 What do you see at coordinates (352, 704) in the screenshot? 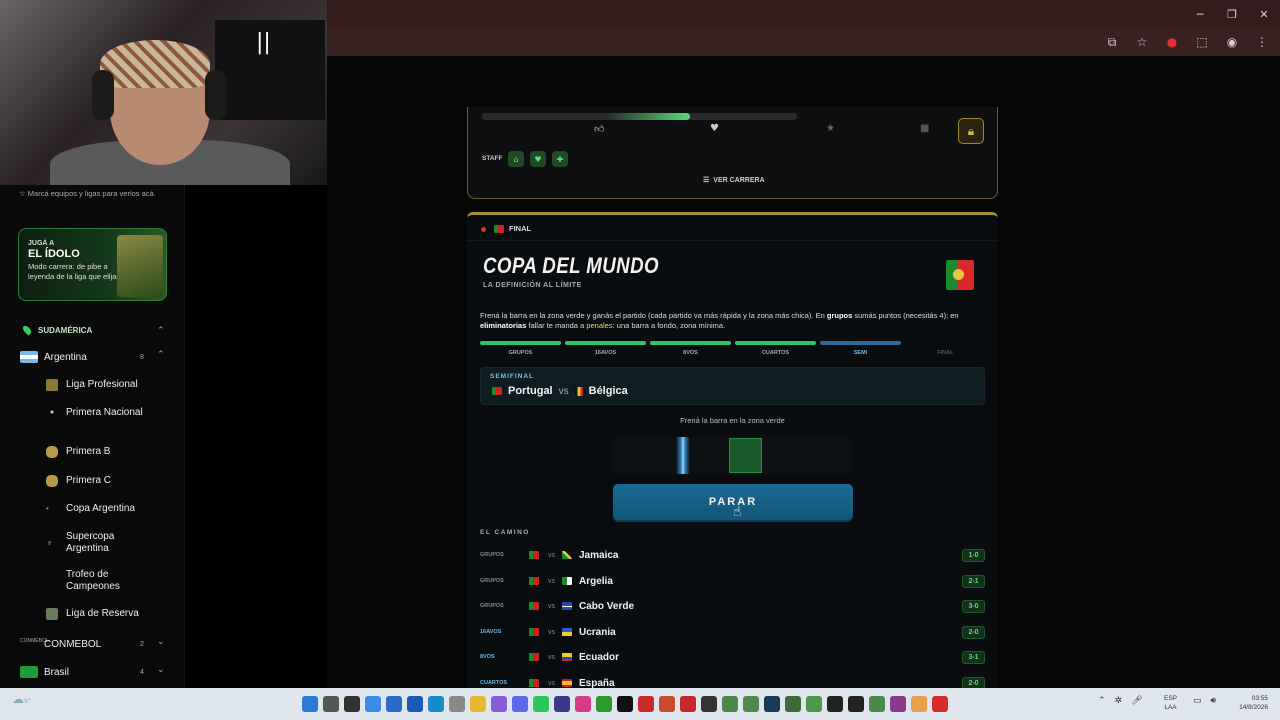
I see `task-view-icon` at bounding box center [352, 704].